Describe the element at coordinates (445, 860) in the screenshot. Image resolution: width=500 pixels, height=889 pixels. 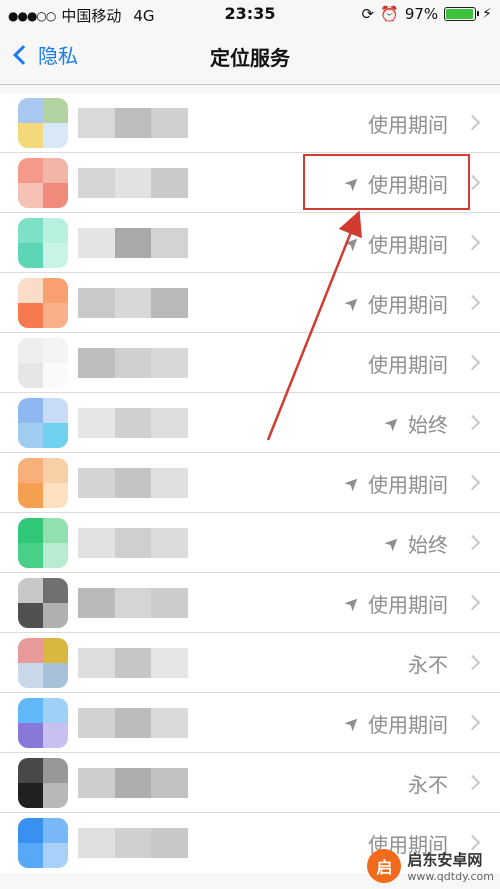
I see `watermark-title: 启东安卓网` at that location.